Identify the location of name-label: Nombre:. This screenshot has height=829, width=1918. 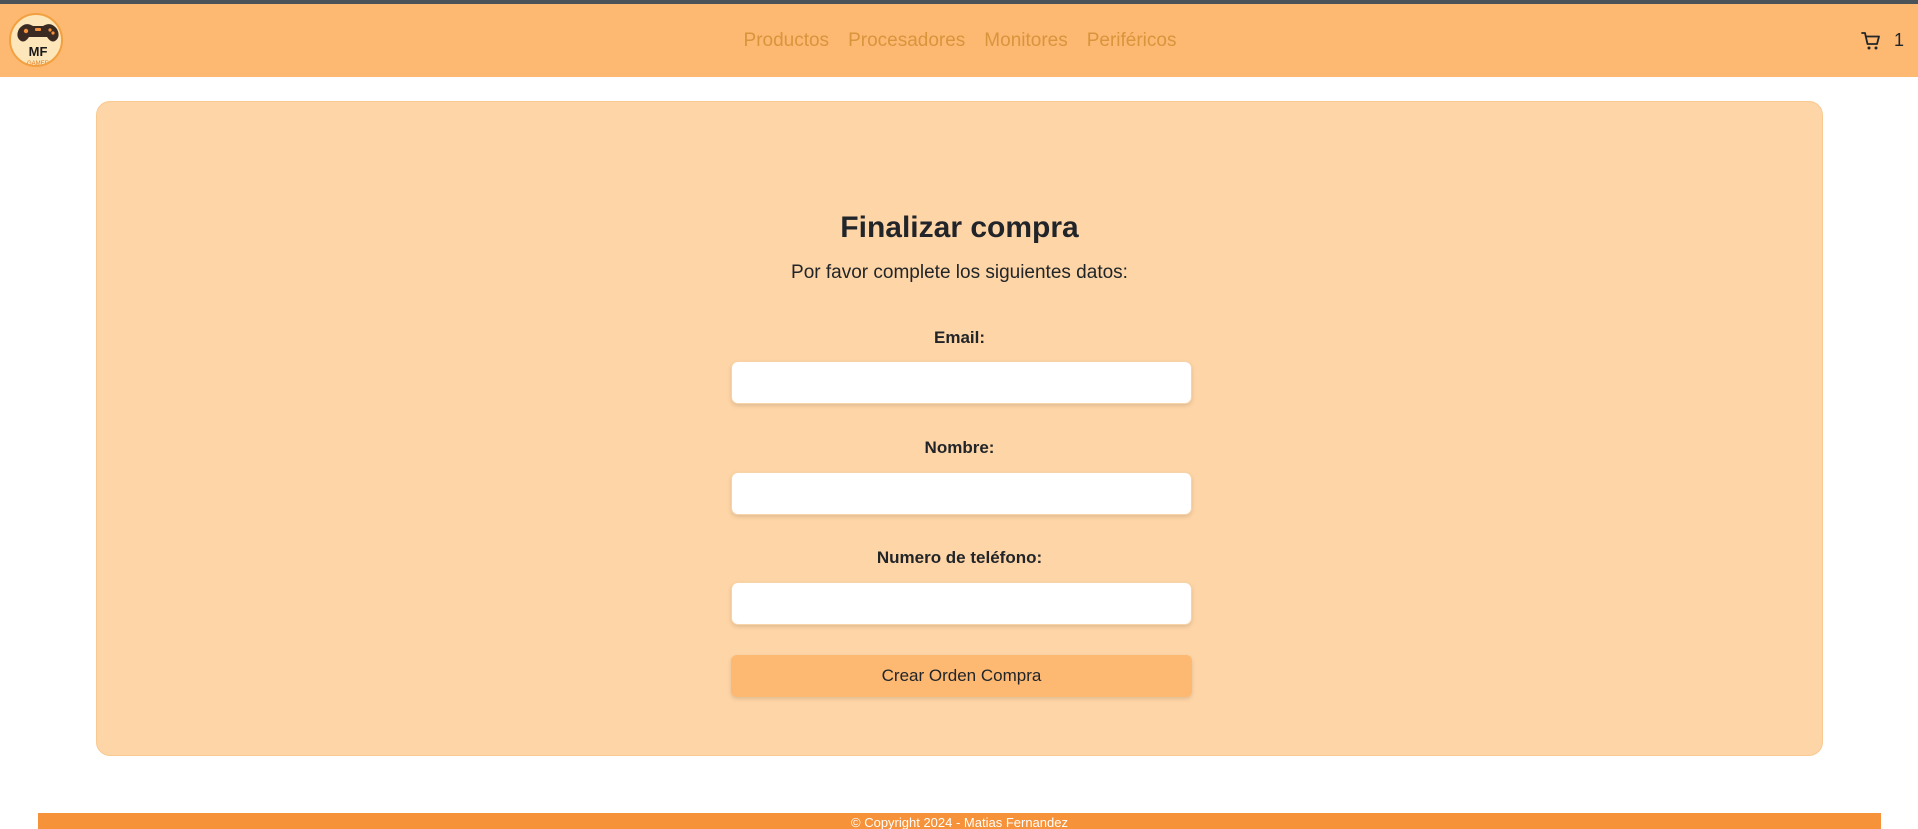
(959, 447).